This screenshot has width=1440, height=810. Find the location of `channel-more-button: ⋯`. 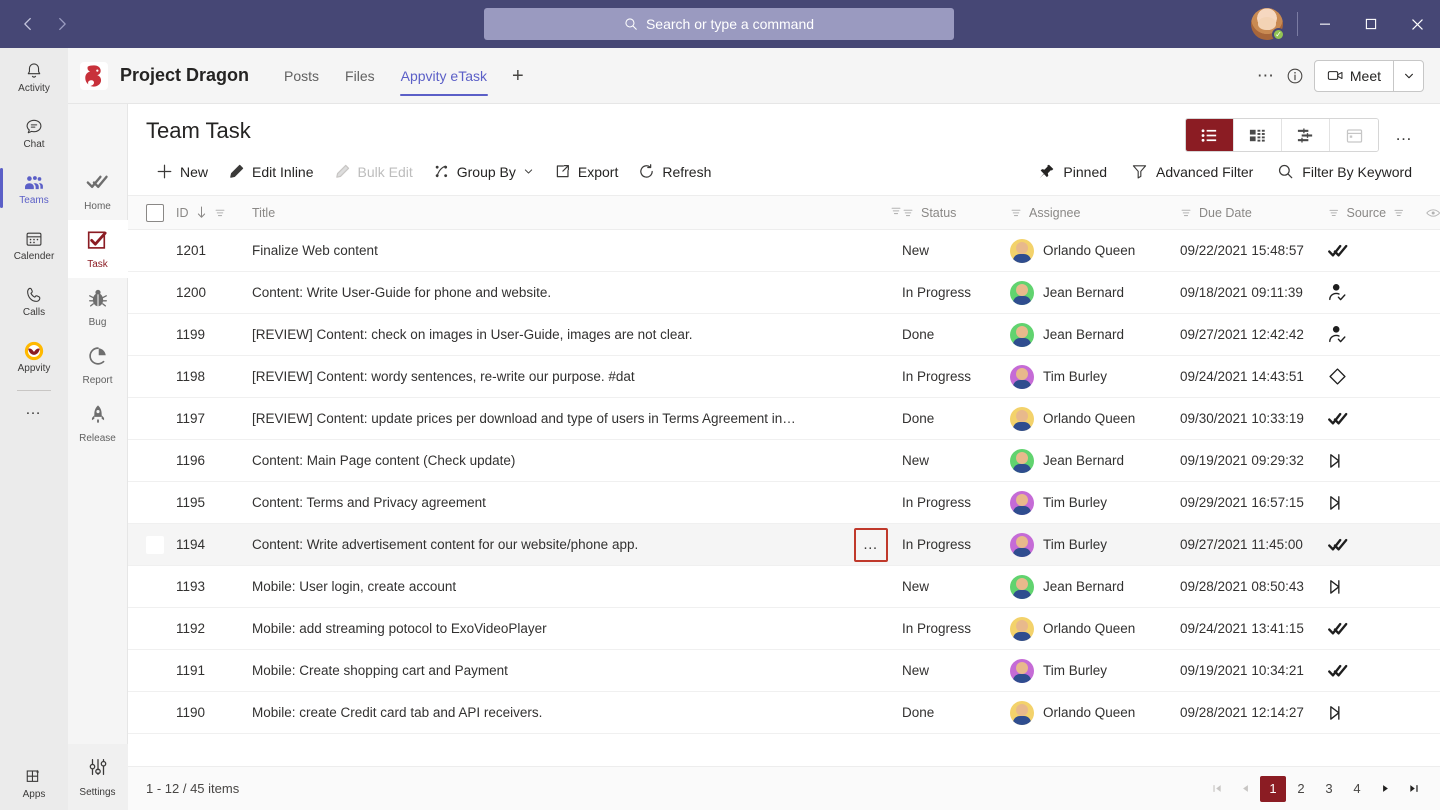

channel-more-button: ⋯ is located at coordinates (1266, 76).